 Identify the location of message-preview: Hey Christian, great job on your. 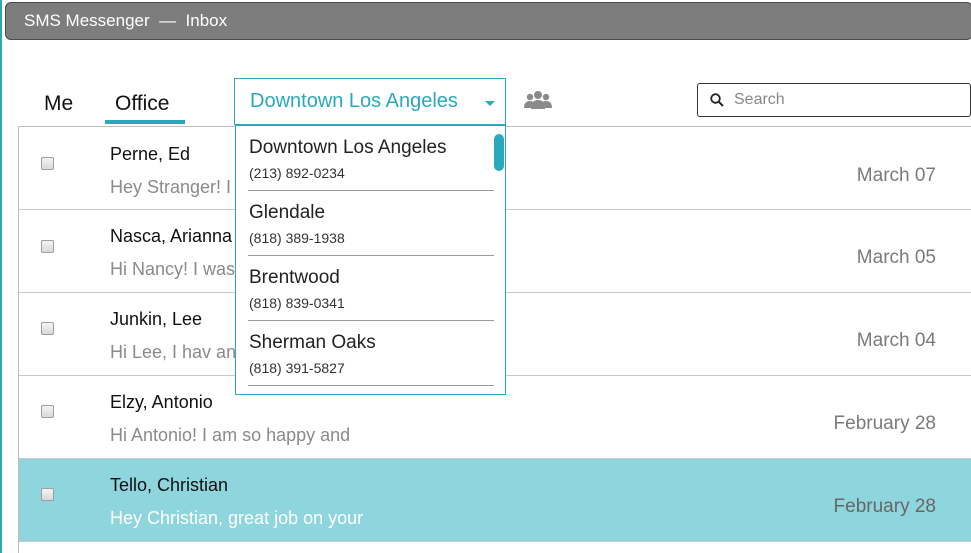
(237, 518).